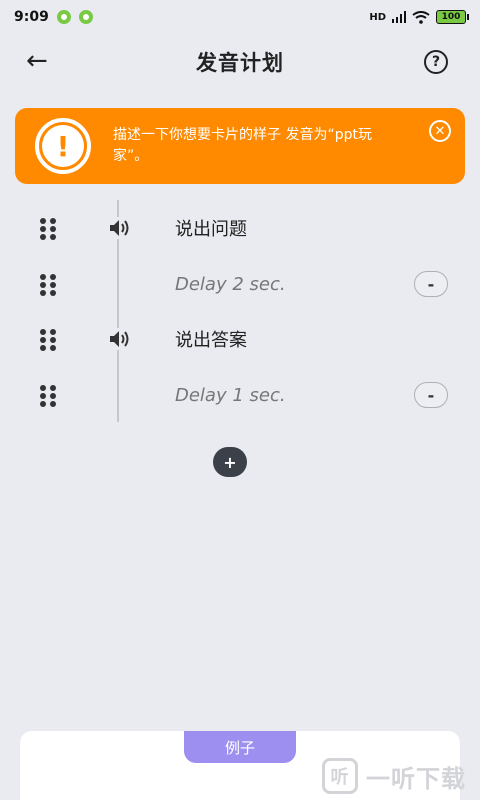 The width and height of the screenshot is (480, 800). What do you see at coordinates (31, 17) in the screenshot?
I see `status-time: 9:09` at bounding box center [31, 17].